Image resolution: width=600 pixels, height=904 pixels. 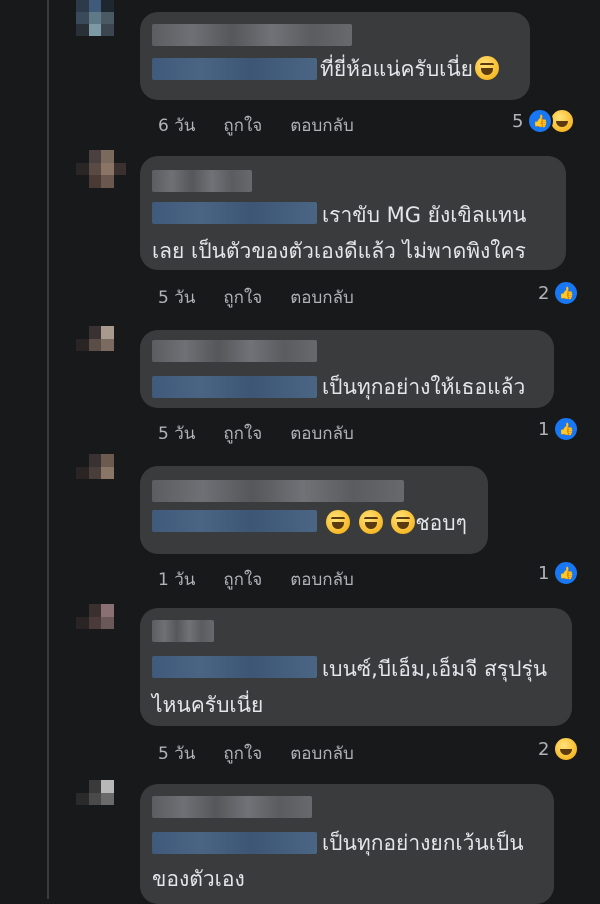 I want to click on comment-text-line: เราขับ MG ยังเขิลแทน, so click(x=424, y=215).